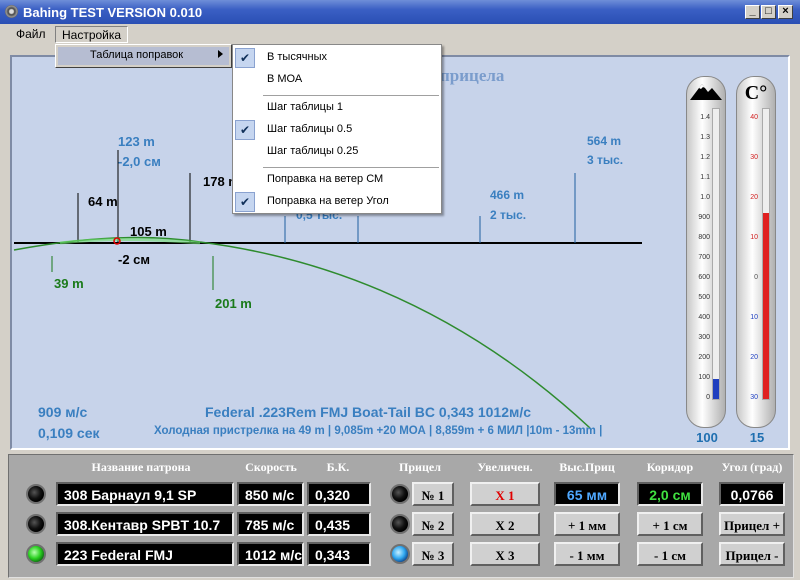 Image resolution: width=800 pixels, height=580 pixels. What do you see at coordinates (337, 108) in the screenshot?
I see `menu-item-step-1: Шаг таблицы 1` at bounding box center [337, 108].